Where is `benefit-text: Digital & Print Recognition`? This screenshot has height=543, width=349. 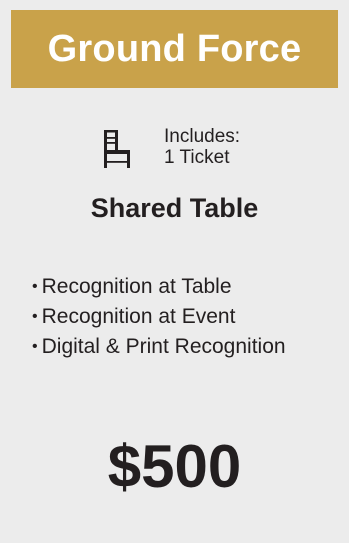
benefit-text: Digital & Print Recognition is located at coordinates (163, 346).